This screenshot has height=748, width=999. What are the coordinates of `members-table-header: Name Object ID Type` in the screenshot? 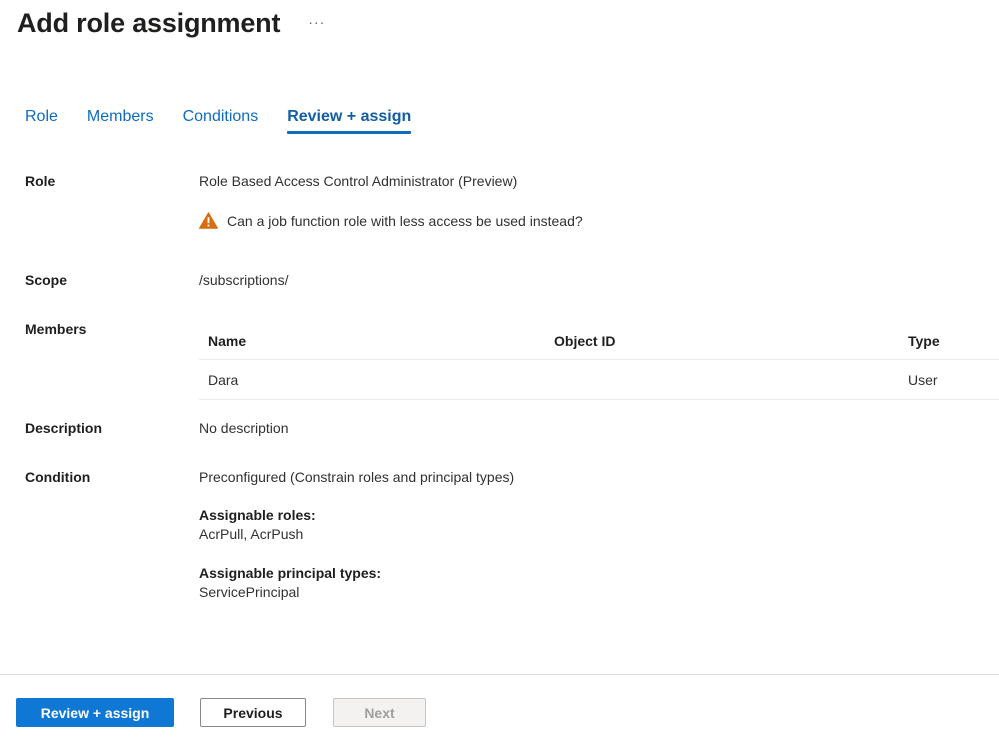 It's located at (599, 341).